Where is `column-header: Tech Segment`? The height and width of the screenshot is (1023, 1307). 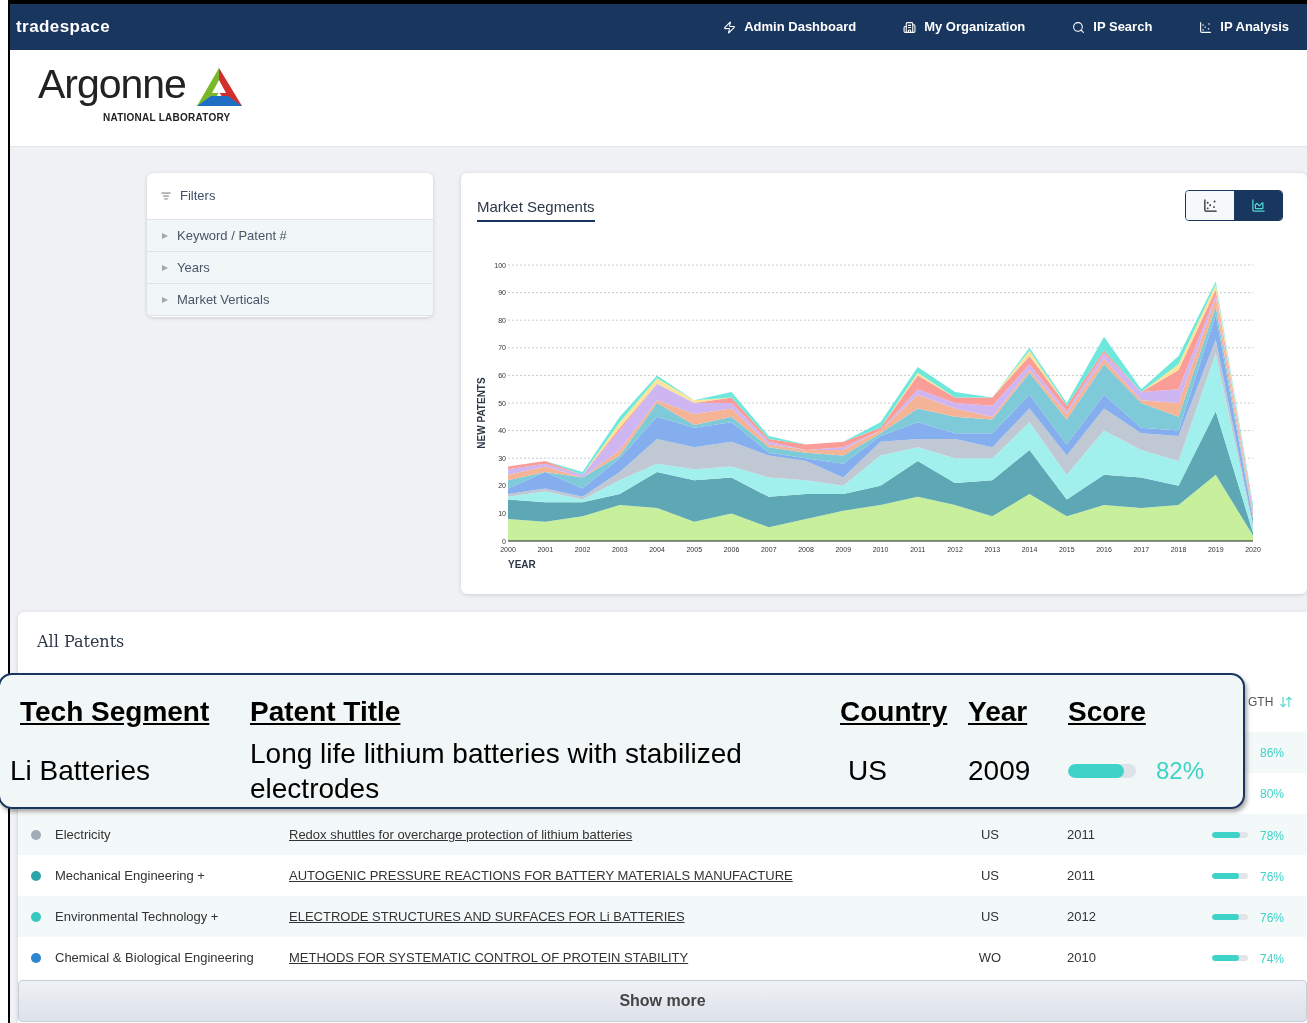
column-header: Tech Segment is located at coordinates (110, 712).